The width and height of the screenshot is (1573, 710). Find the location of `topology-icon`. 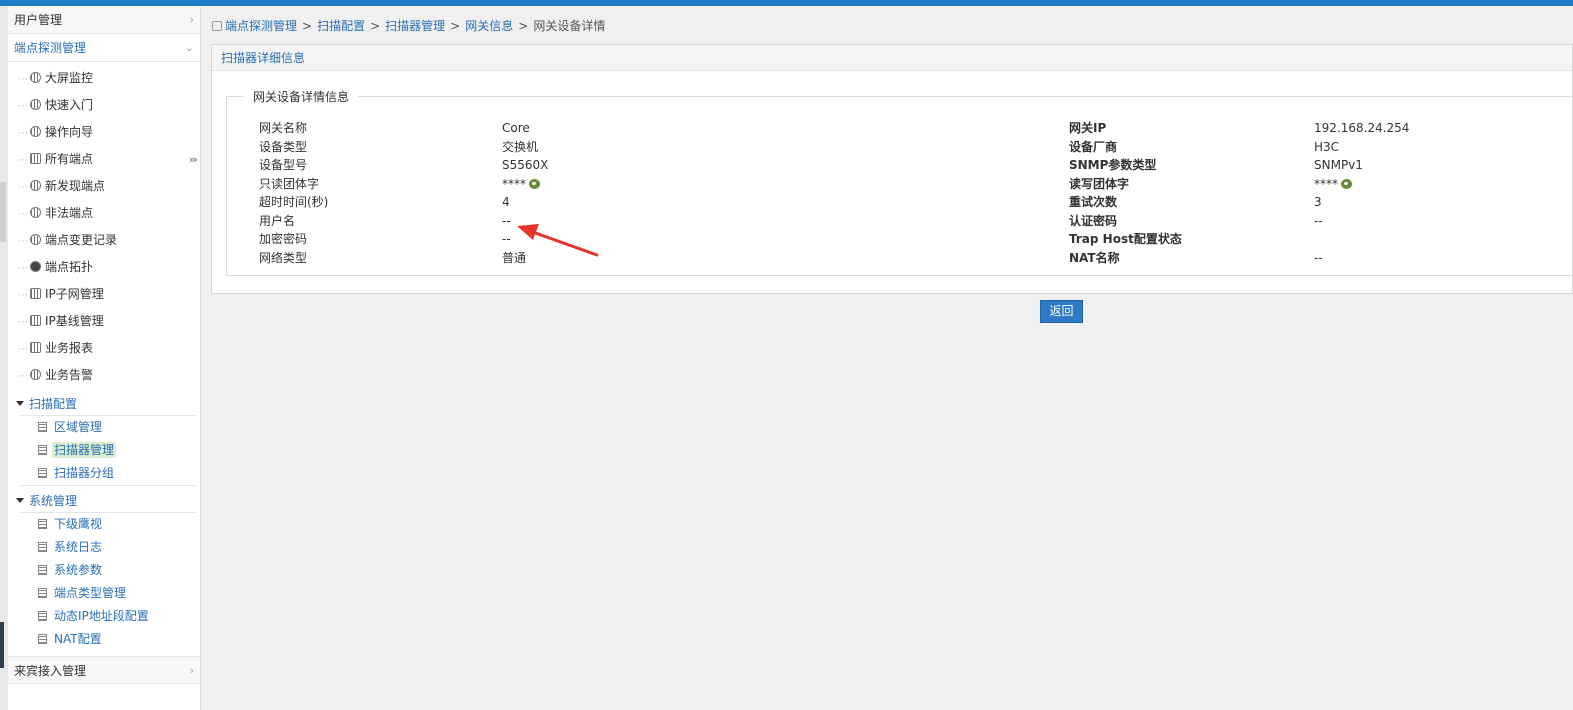

topology-icon is located at coordinates (35, 266).